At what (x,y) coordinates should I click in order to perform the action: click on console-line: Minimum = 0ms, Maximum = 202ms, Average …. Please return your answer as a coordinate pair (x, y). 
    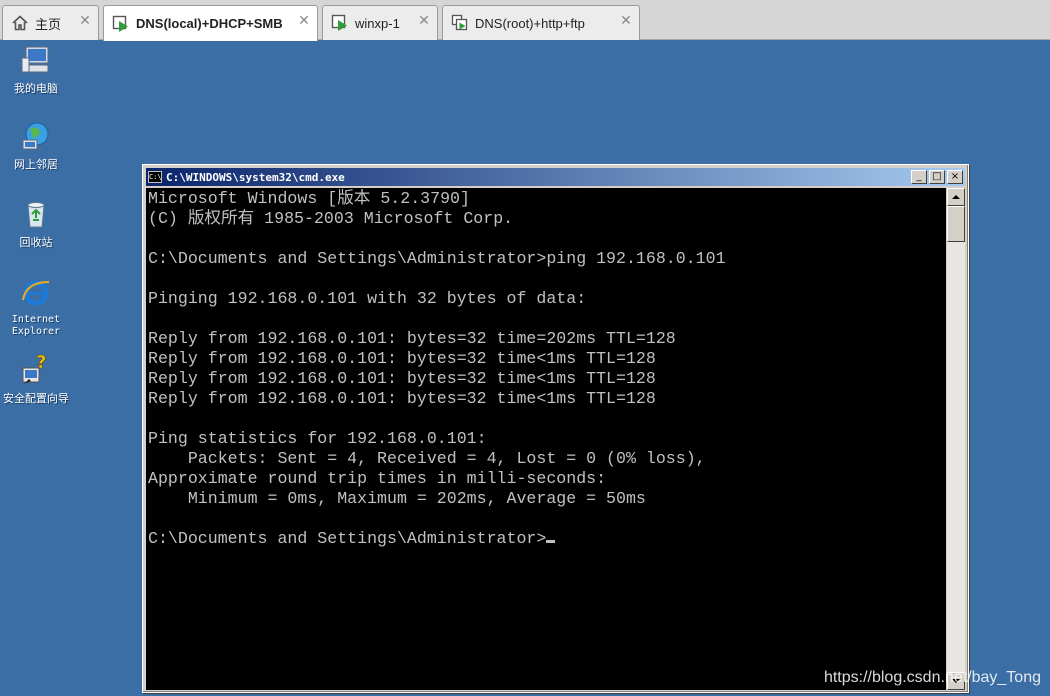
    Looking at the image, I should click on (397, 498).